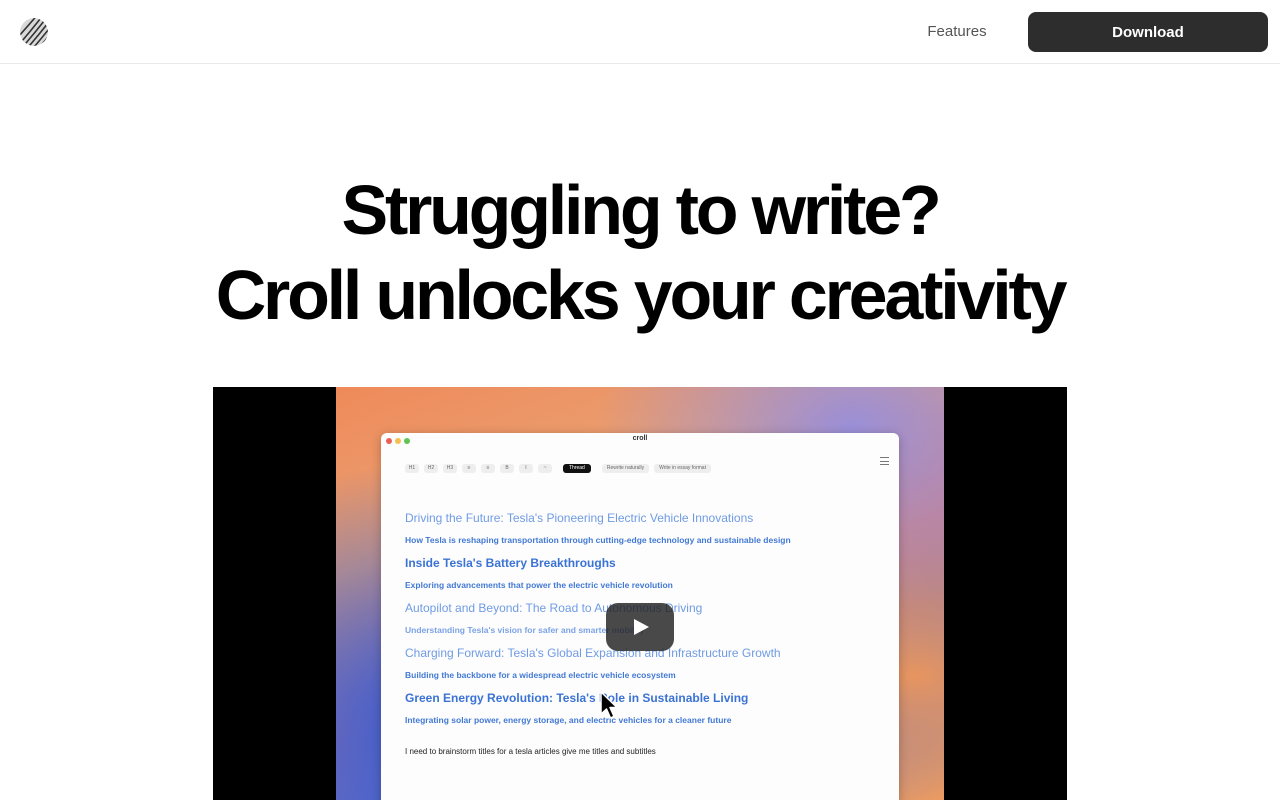 The width and height of the screenshot is (1280, 800). I want to click on mouse-pointer-icon, so click(609, 705).